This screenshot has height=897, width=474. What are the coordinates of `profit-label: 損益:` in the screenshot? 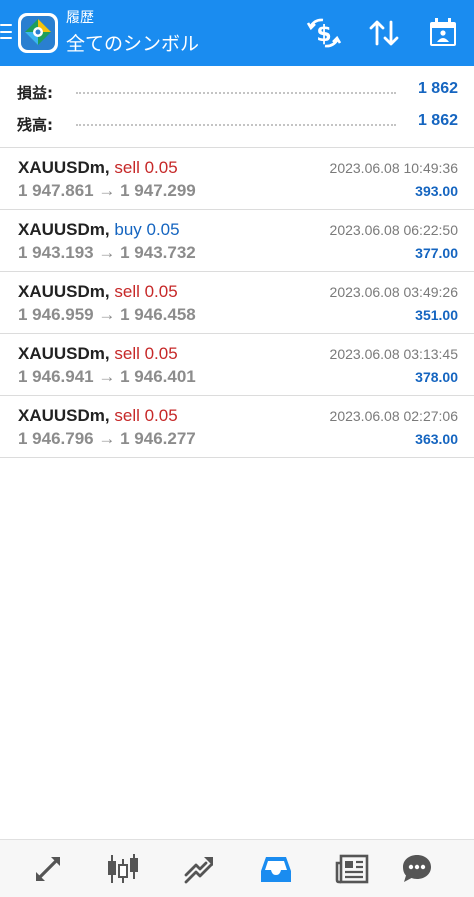 It's located at (35, 93).